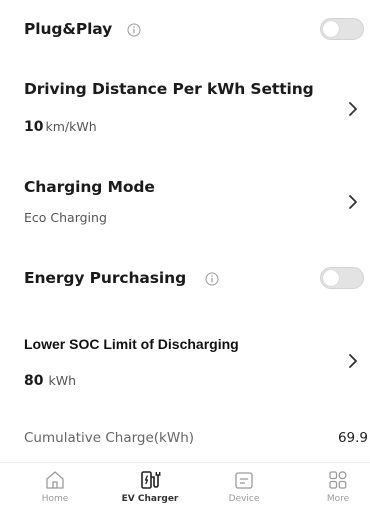 The image size is (370, 512). Describe the element at coordinates (150, 499) in the screenshot. I see `tab-ev-charger-label: EV Charger` at that location.